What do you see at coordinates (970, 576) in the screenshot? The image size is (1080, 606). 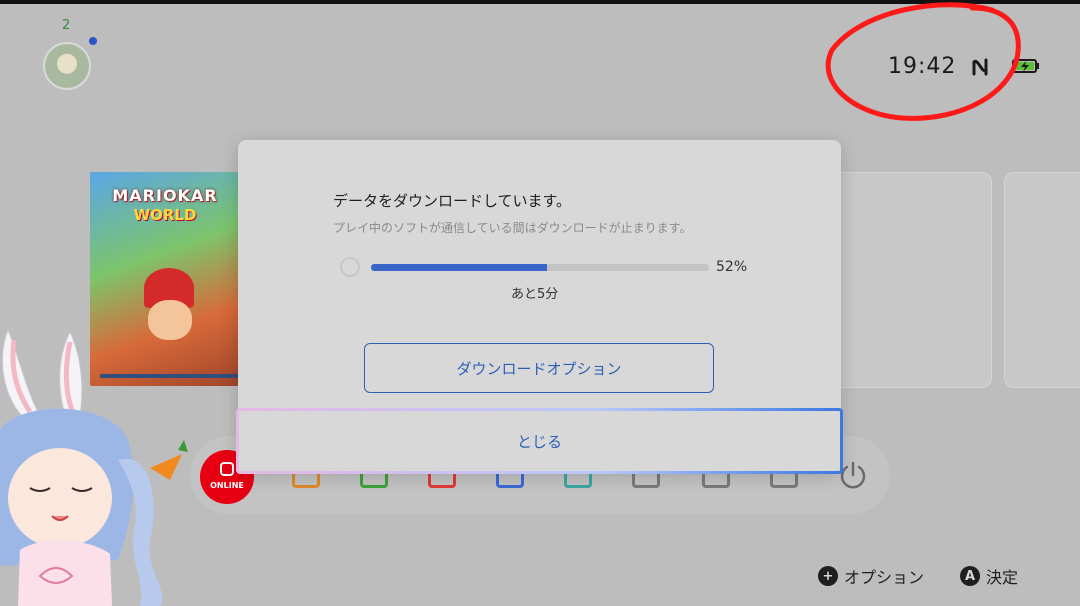 I see `a-button-icon: A` at bounding box center [970, 576].